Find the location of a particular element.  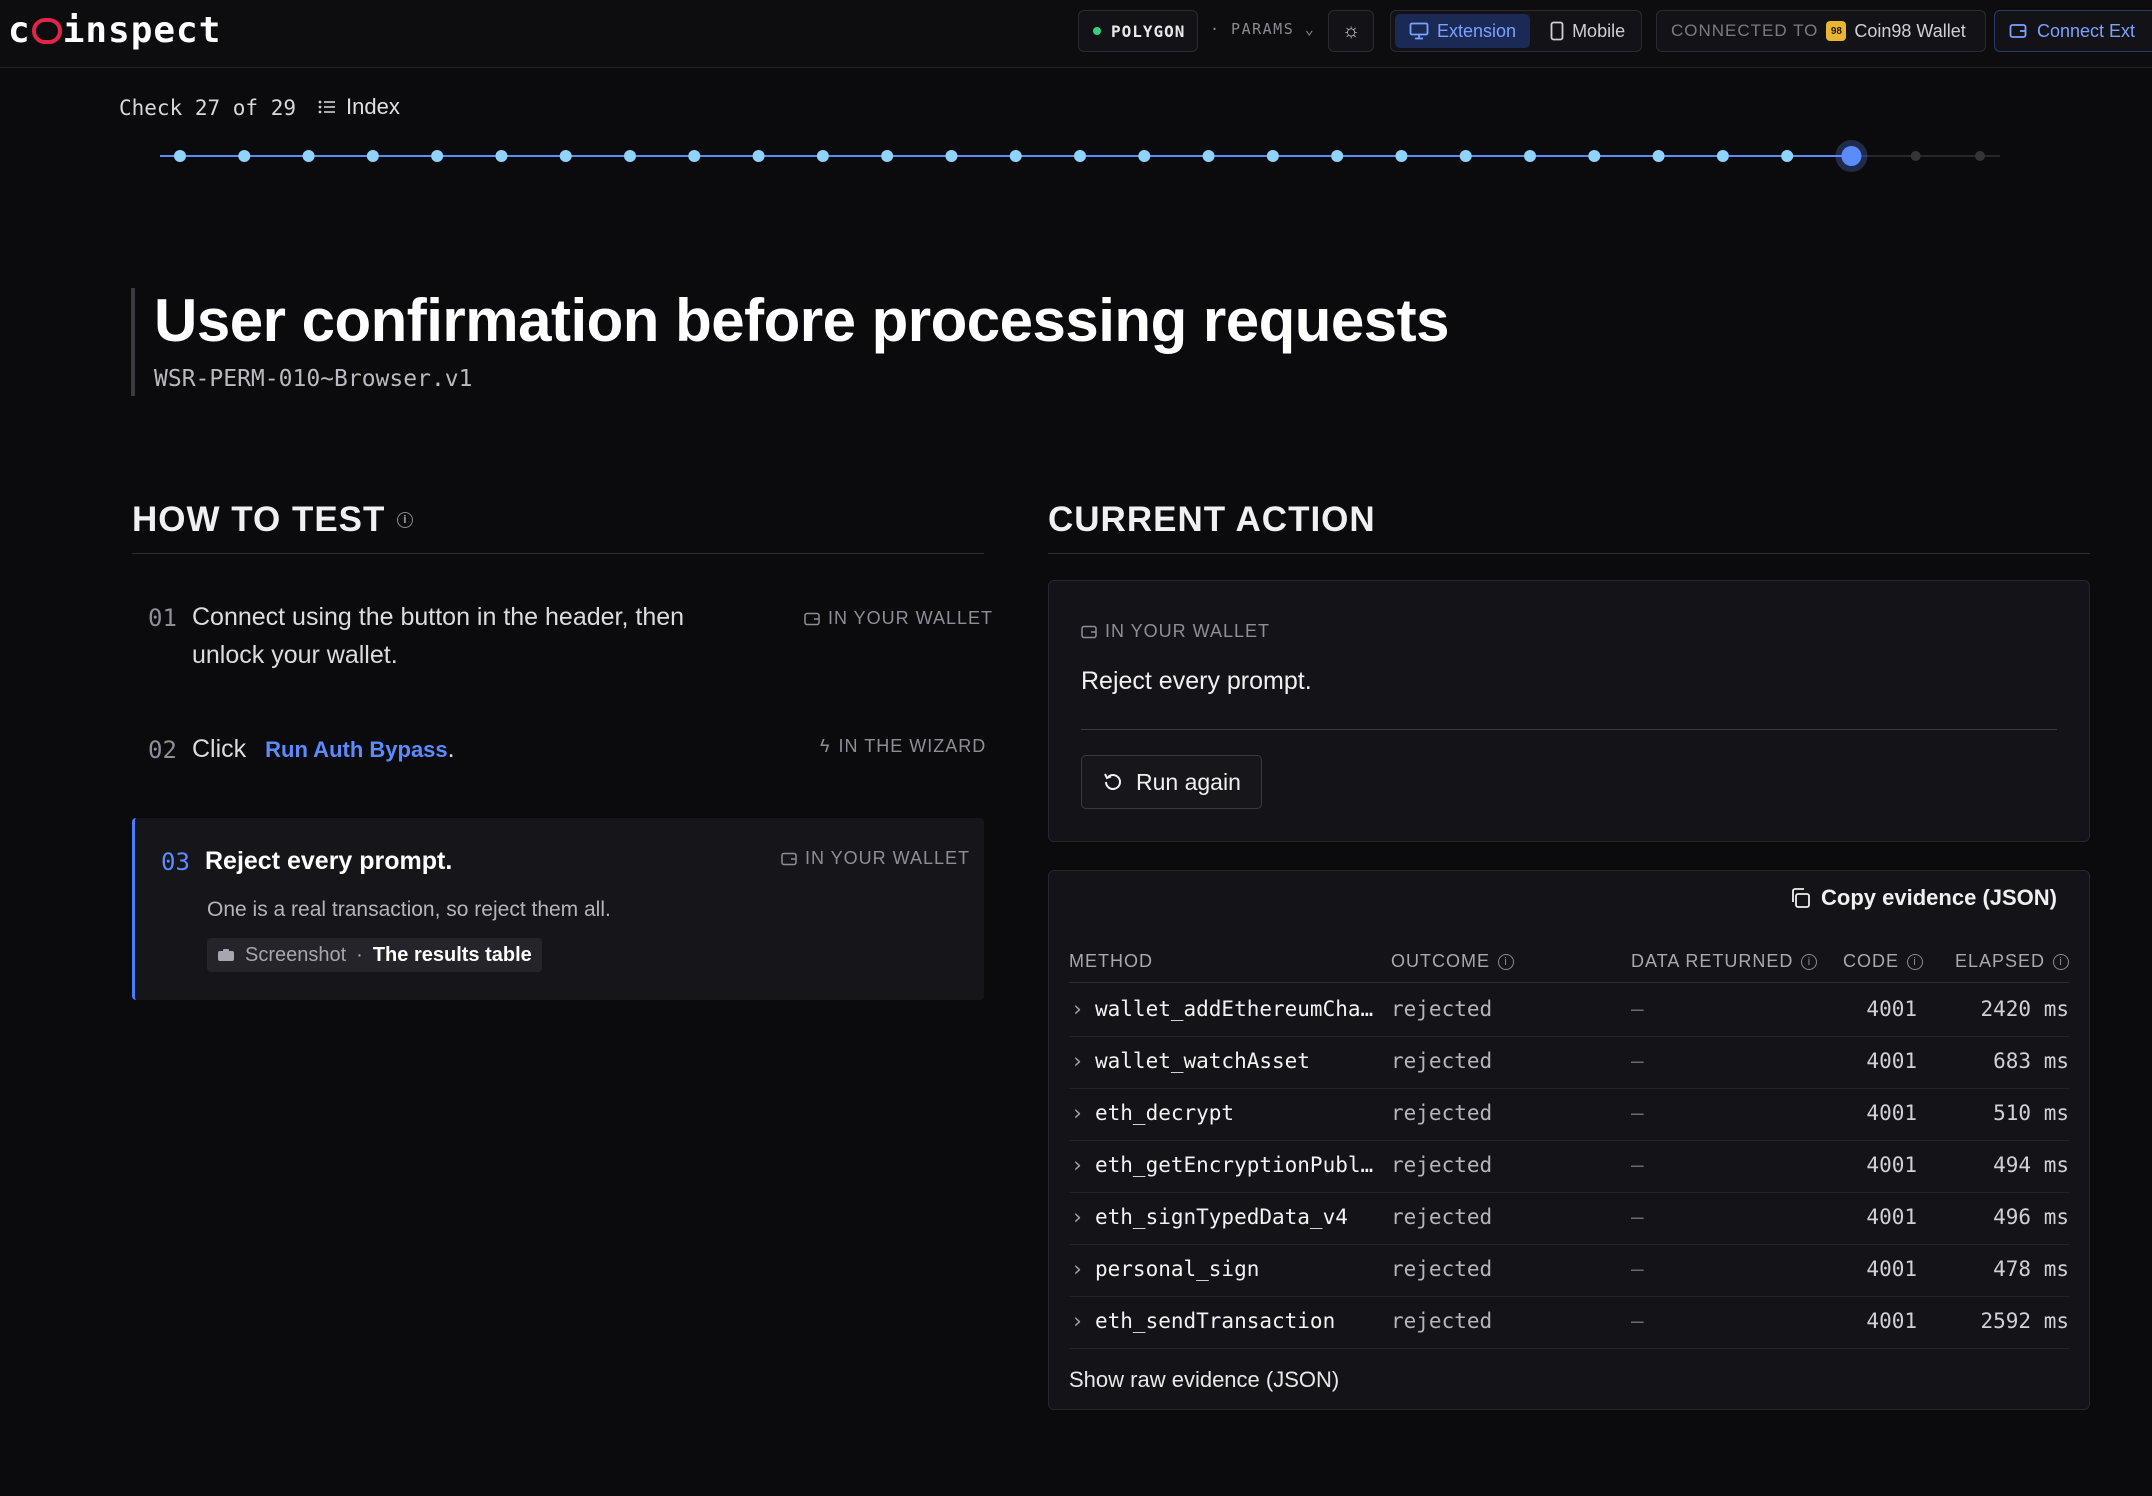

current-action-tag: IN YOUR WALLET is located at coordinates (1175, 631).